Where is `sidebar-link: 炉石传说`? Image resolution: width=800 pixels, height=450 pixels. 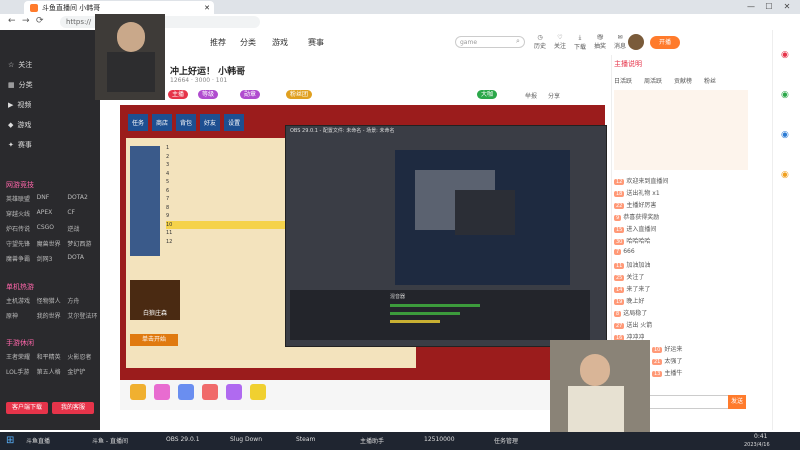 sidebar-link: 炉石传说 is located at coordinates (21, 228).